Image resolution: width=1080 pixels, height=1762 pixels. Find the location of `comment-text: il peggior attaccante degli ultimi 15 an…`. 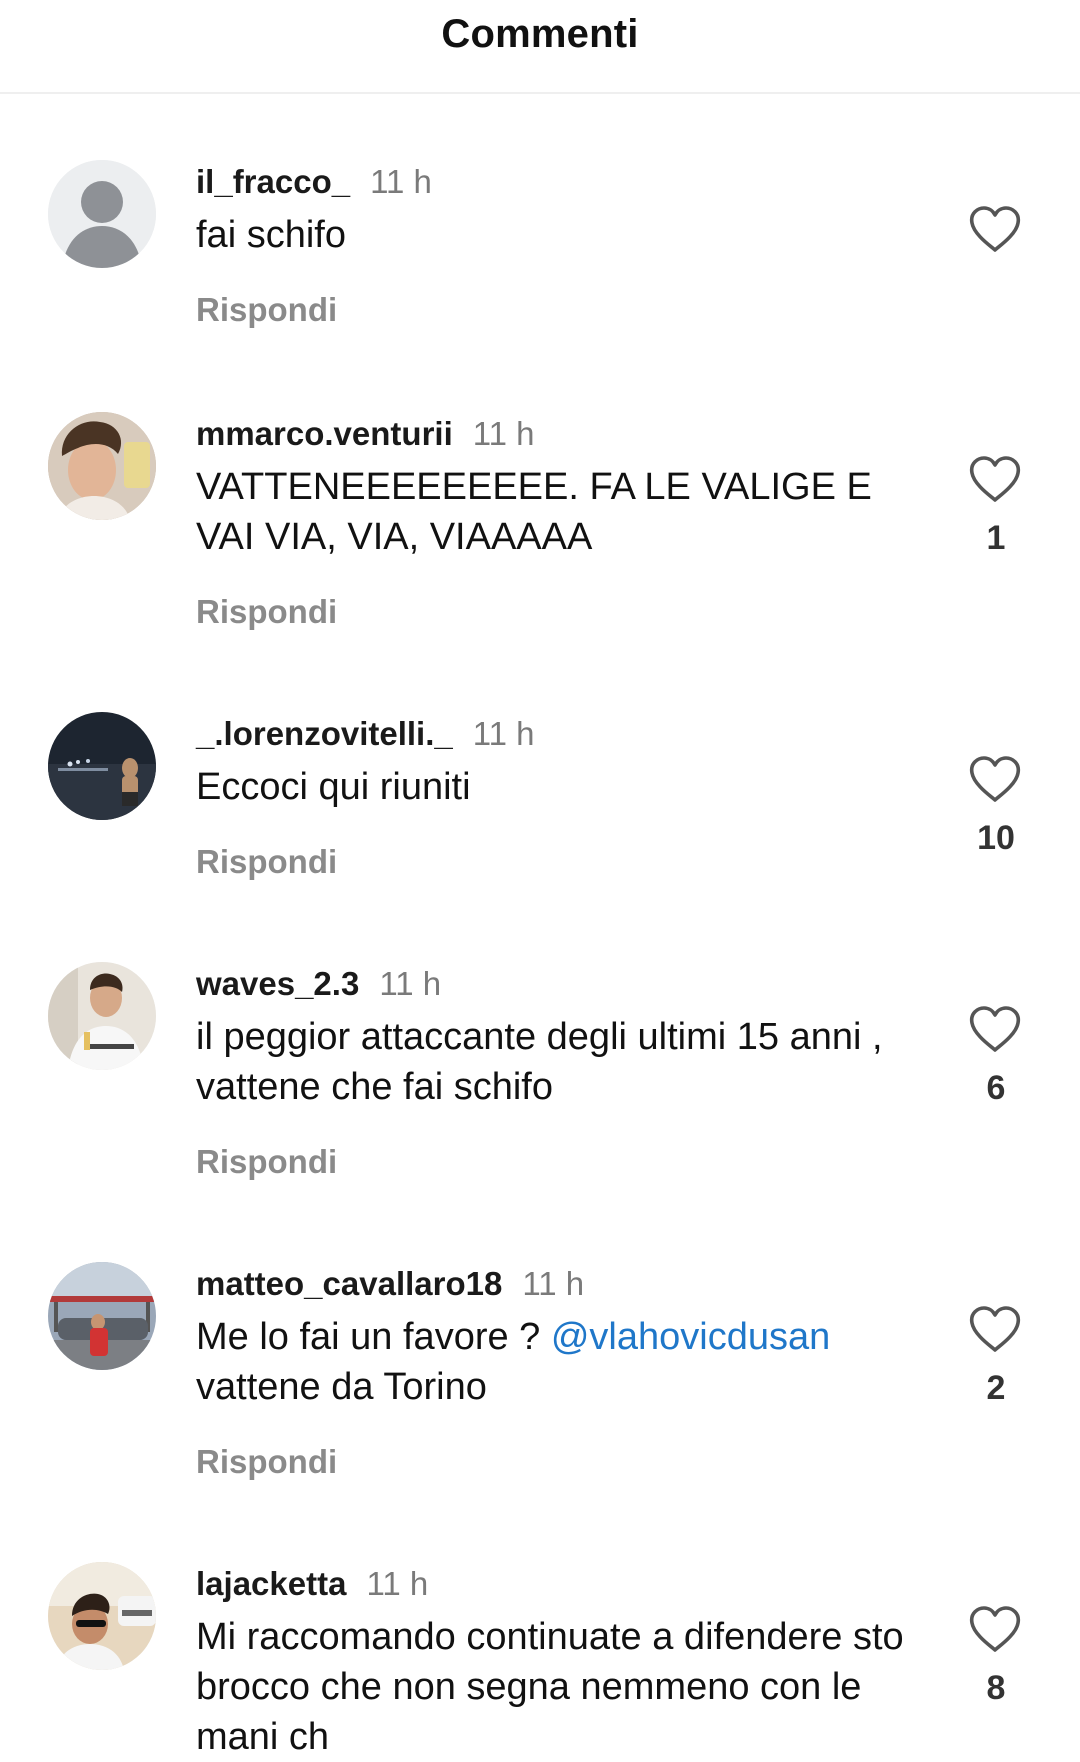

comment-text: il peggior attaccante degli ultimi 15 an… is located at coordinates (539, 1062).